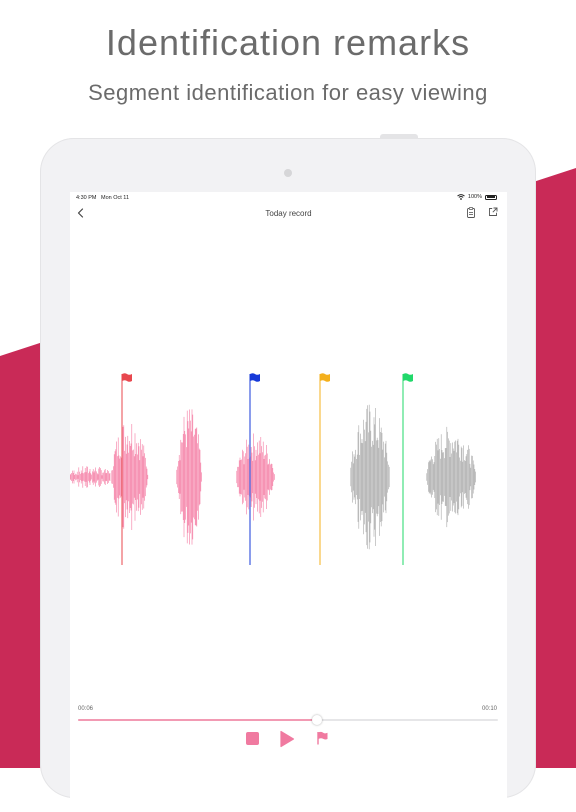  I want to click on status-right: 100%, so click(477, 197).